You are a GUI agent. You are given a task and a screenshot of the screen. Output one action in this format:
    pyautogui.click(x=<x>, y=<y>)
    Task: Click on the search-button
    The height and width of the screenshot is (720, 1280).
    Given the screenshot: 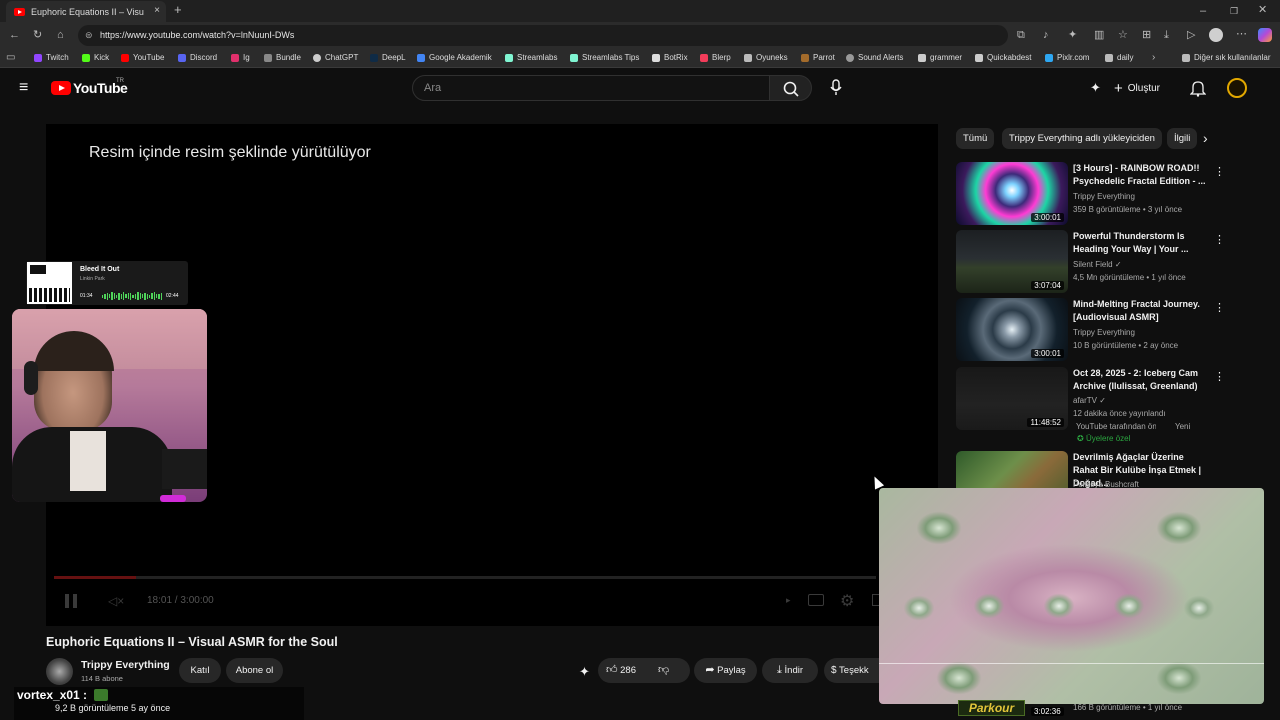 What is the action you would take?
    pyautogui.click(x=790, y=88)
    